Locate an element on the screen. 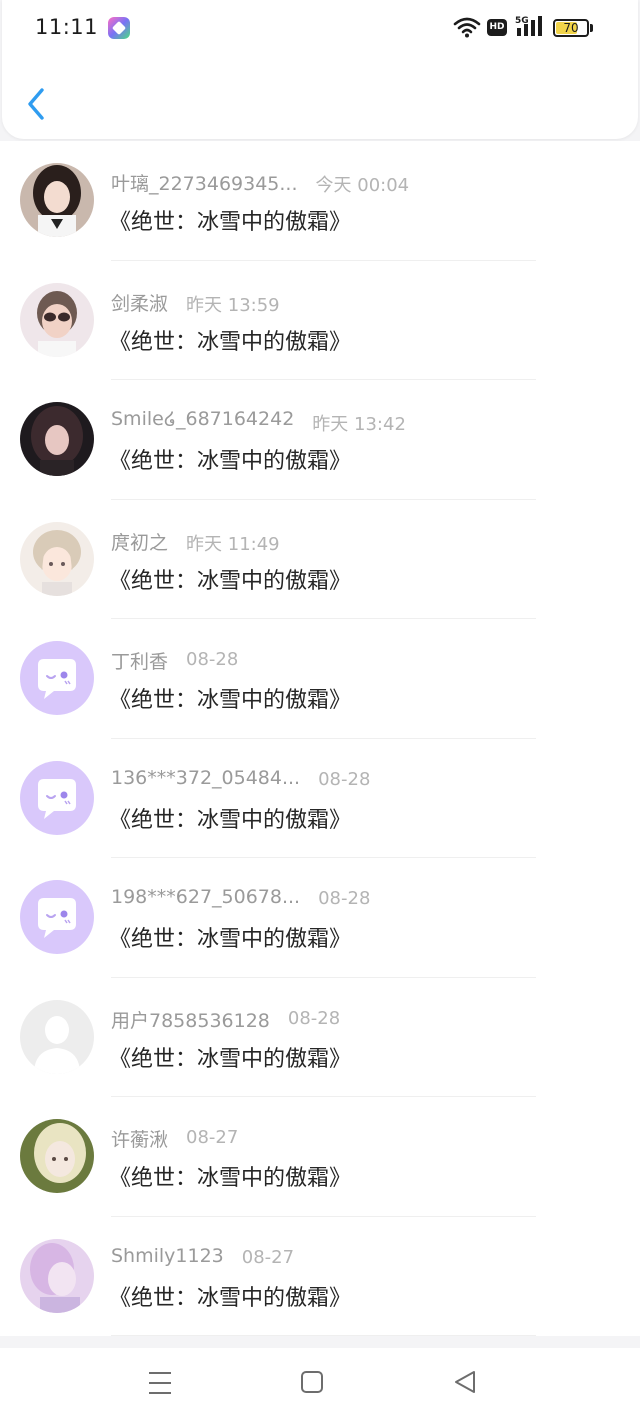 The image size is (640, 1422). status-bar: 11:11 HD 5G 70 is located at coordinates (320, 28).